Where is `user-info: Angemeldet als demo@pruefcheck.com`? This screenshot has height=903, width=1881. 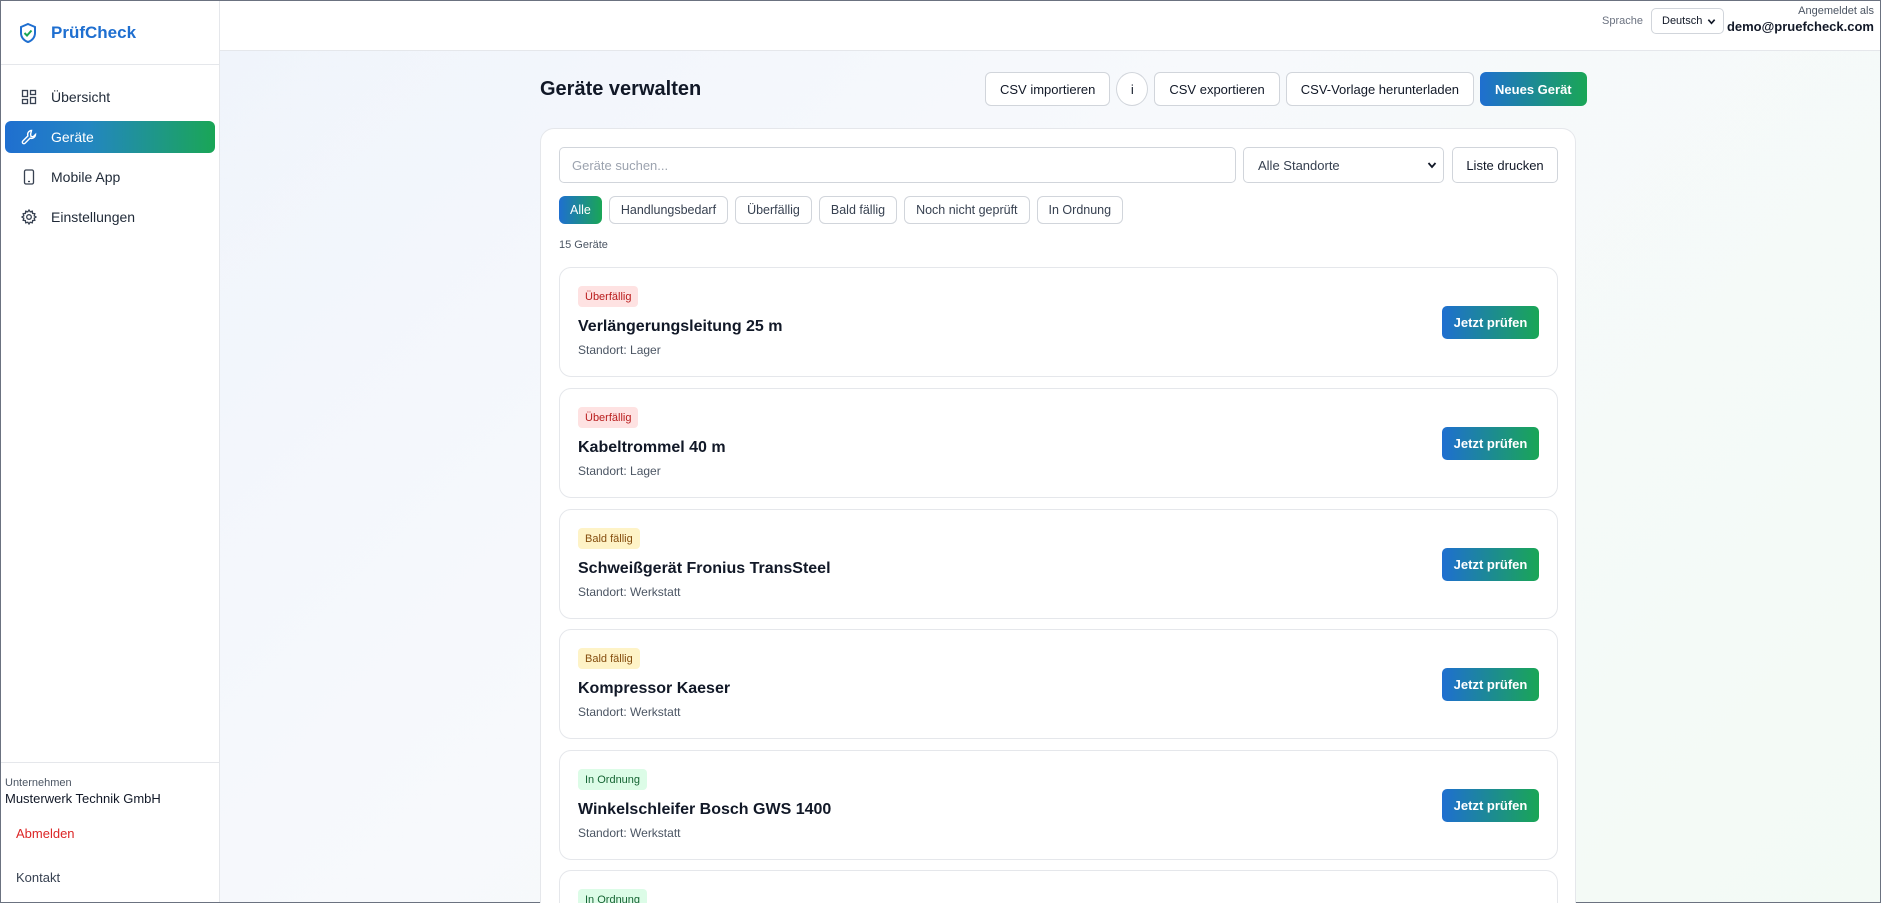
user-info: Angemeldet als demo@pruefcheck.com is located at coordinates (1800, 19).